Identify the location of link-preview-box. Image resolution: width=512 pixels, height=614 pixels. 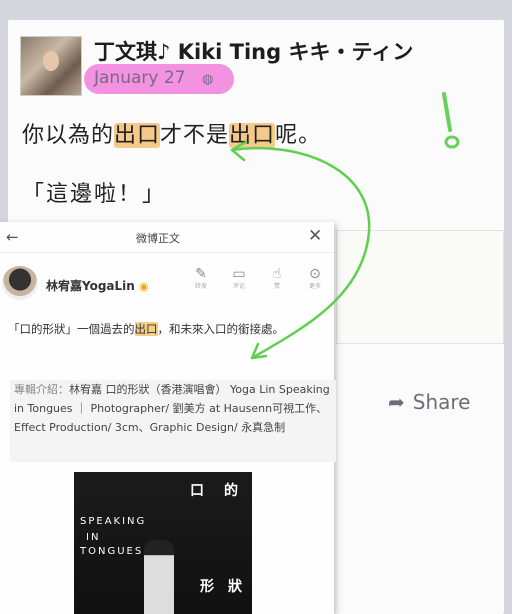
(420, 287).